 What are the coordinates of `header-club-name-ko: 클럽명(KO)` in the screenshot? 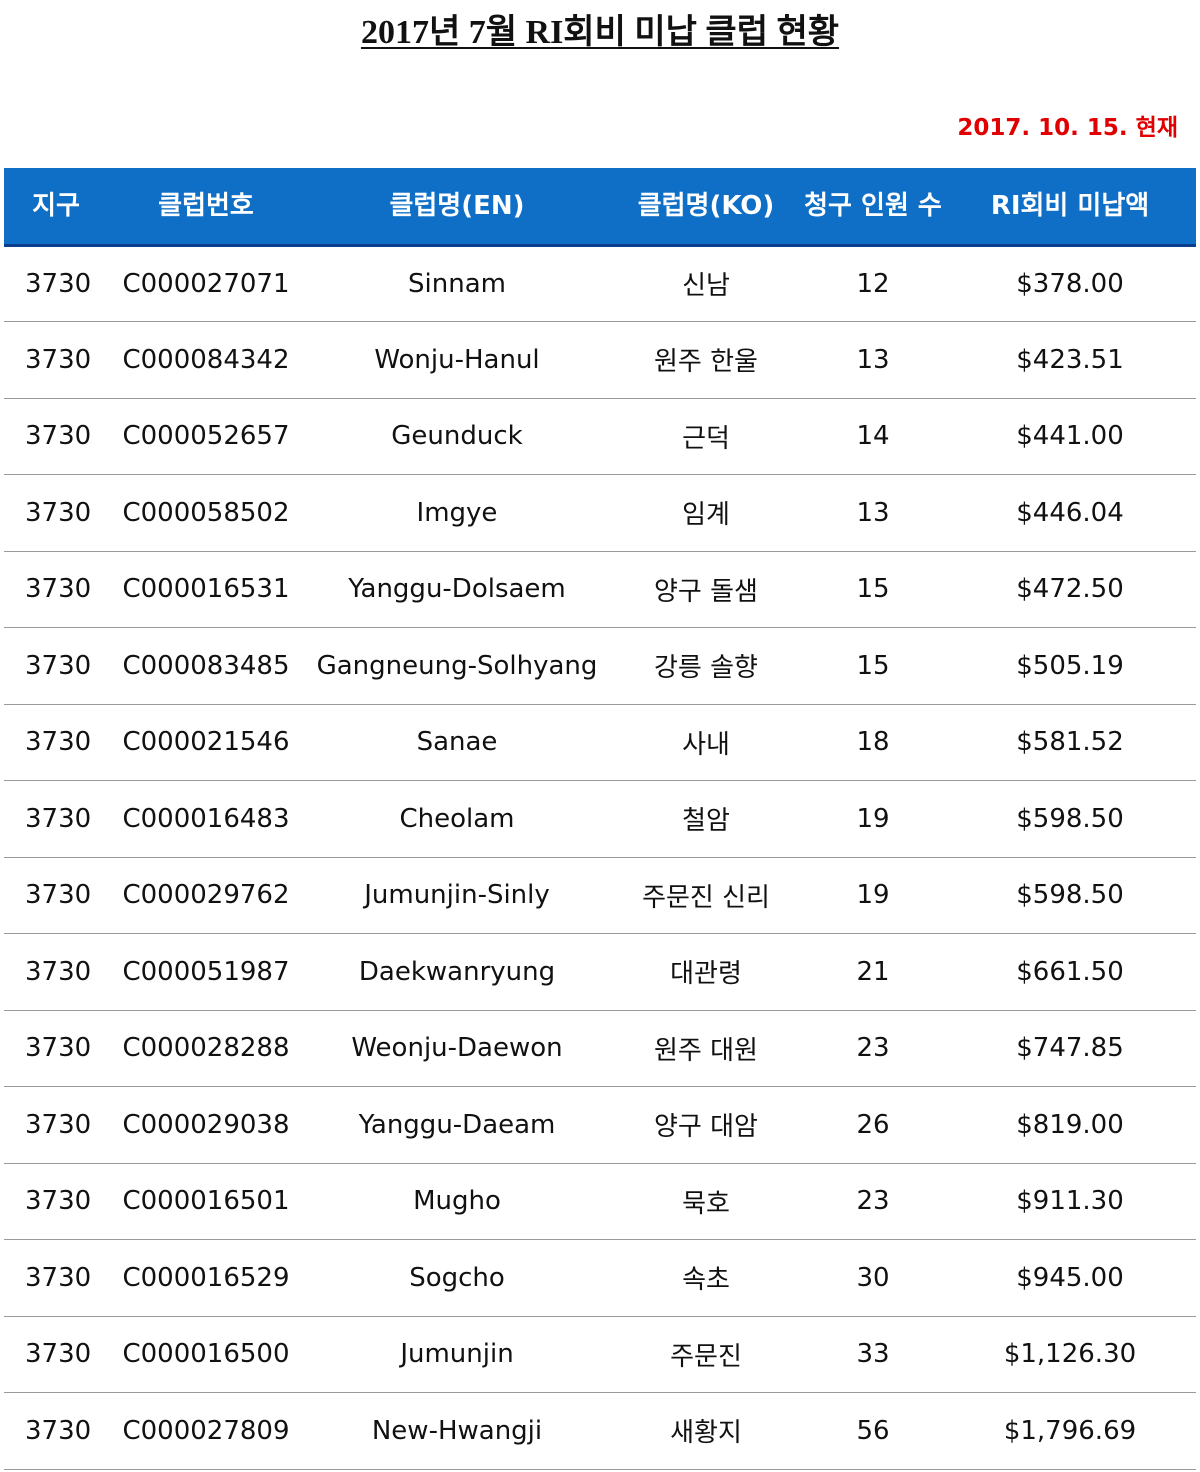 It's located at (706, 205).